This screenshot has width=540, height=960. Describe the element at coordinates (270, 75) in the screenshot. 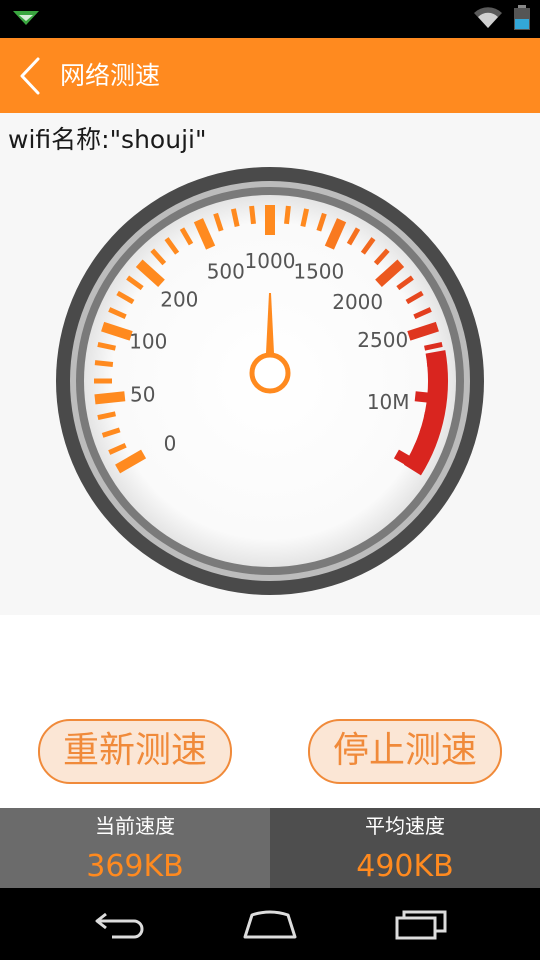

I see `app-bar: 网络测速` at that location.